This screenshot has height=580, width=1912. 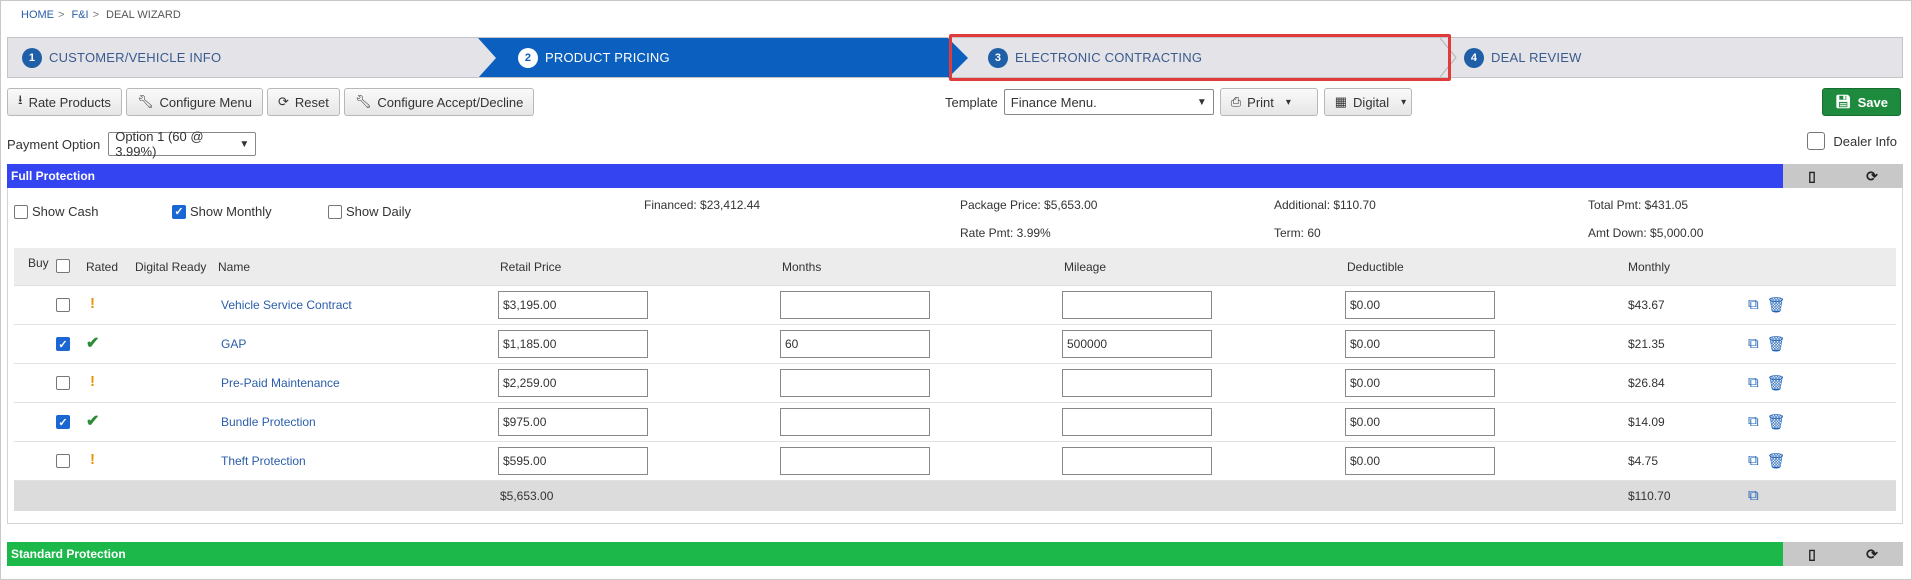 I want to click on col-monthly: Monthly, so click(x=1649, y=267).